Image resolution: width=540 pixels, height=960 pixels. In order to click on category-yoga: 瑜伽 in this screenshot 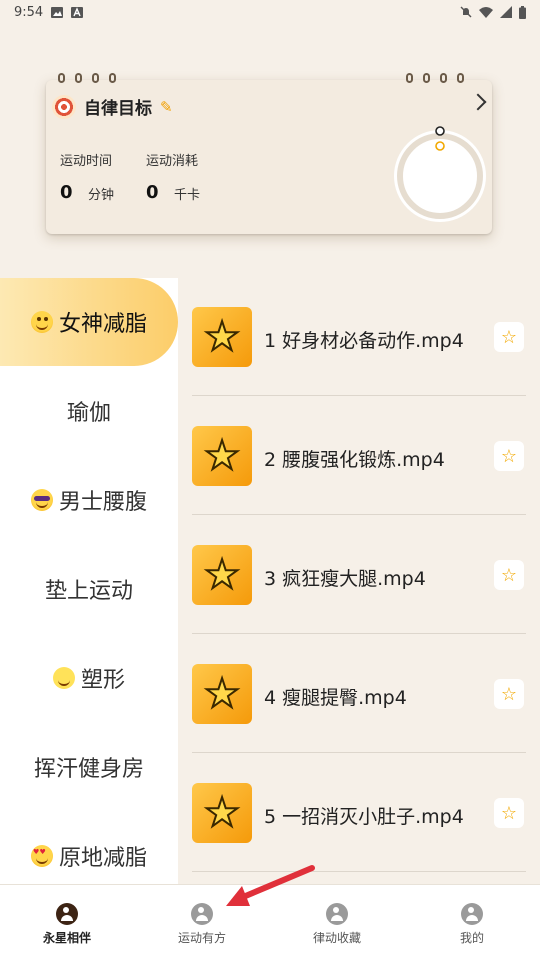, I will do `click(89, 411)`.